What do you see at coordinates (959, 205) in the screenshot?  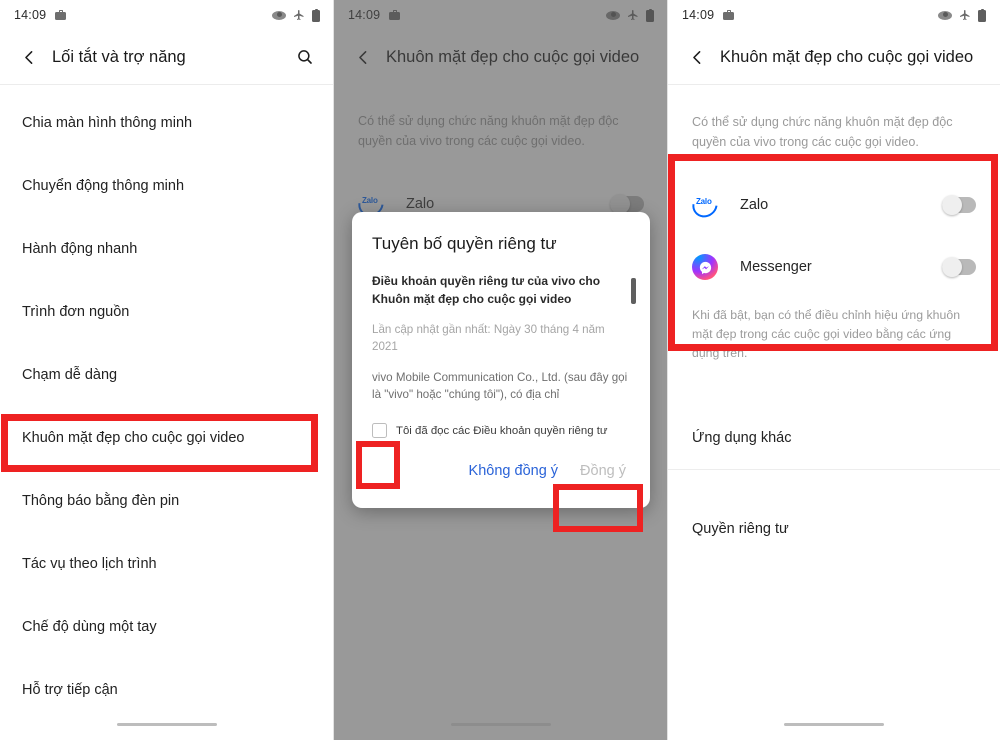 I see `toggle-zalo` at bounding box center [959, 205].